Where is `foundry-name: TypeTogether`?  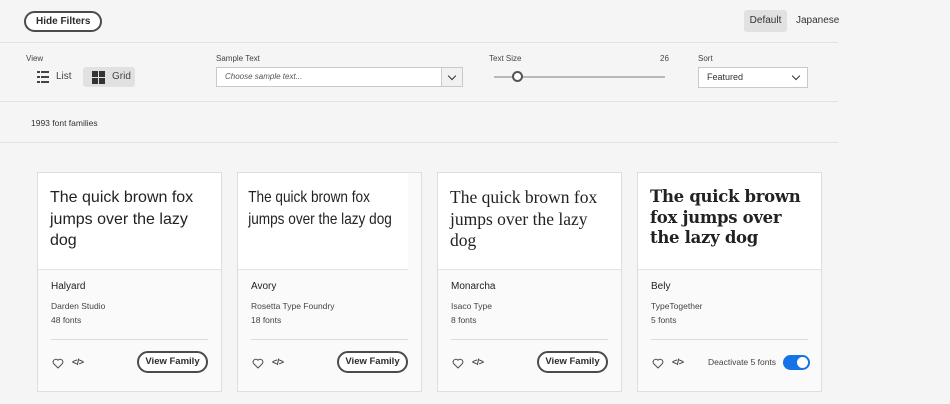 foundry-name: TypeTogether is located at coordinates (677, 306).